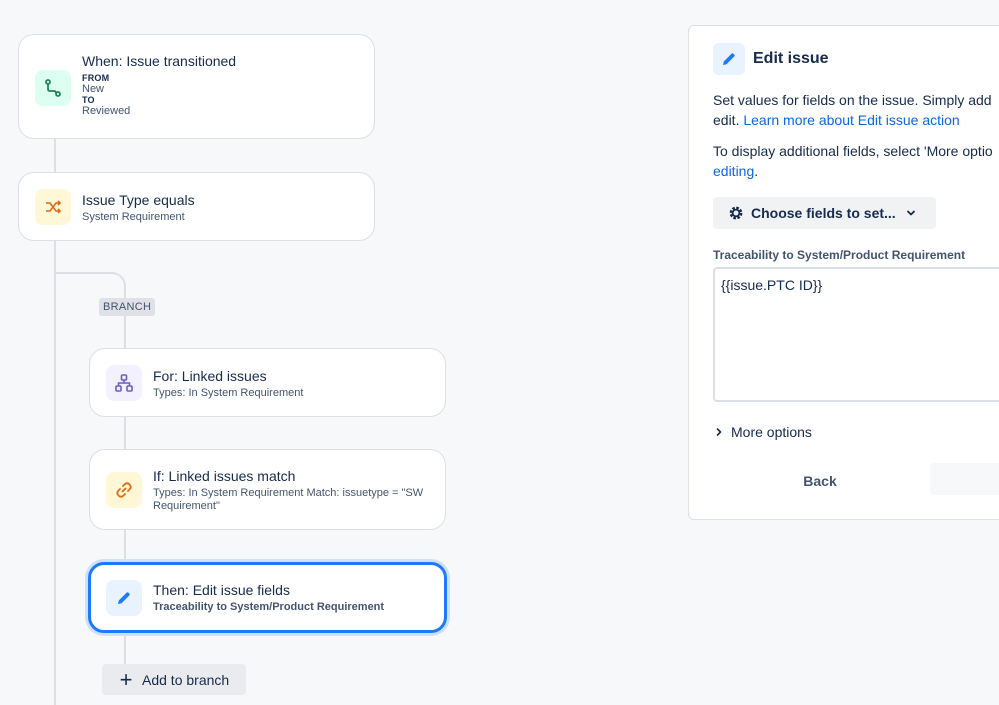 The image size is (999, 705). What do you see at coordinates (856, 334) in the screenshot?
I see `traceability-field-input: {{issue.PTC ID}}` at bounding box center [856, 334].